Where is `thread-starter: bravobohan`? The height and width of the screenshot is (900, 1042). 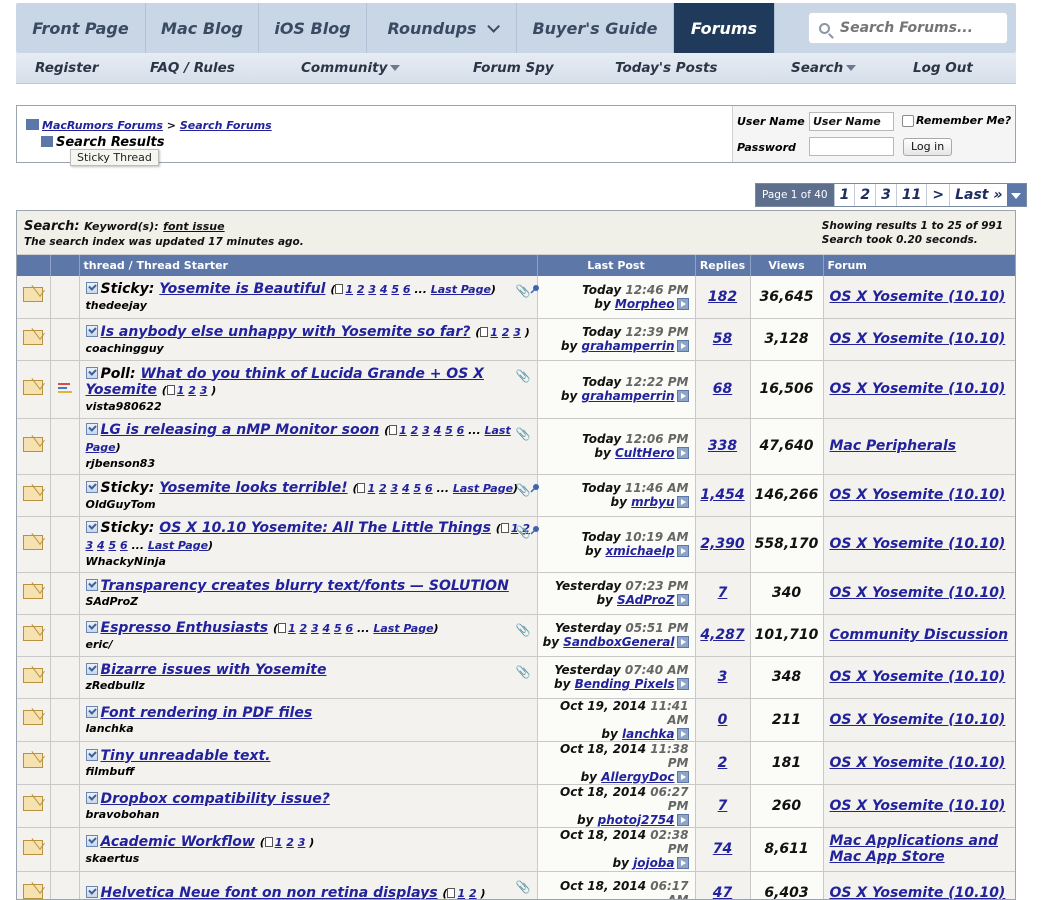 thread-starter: bravobohan is located at coordinates (309, 814).